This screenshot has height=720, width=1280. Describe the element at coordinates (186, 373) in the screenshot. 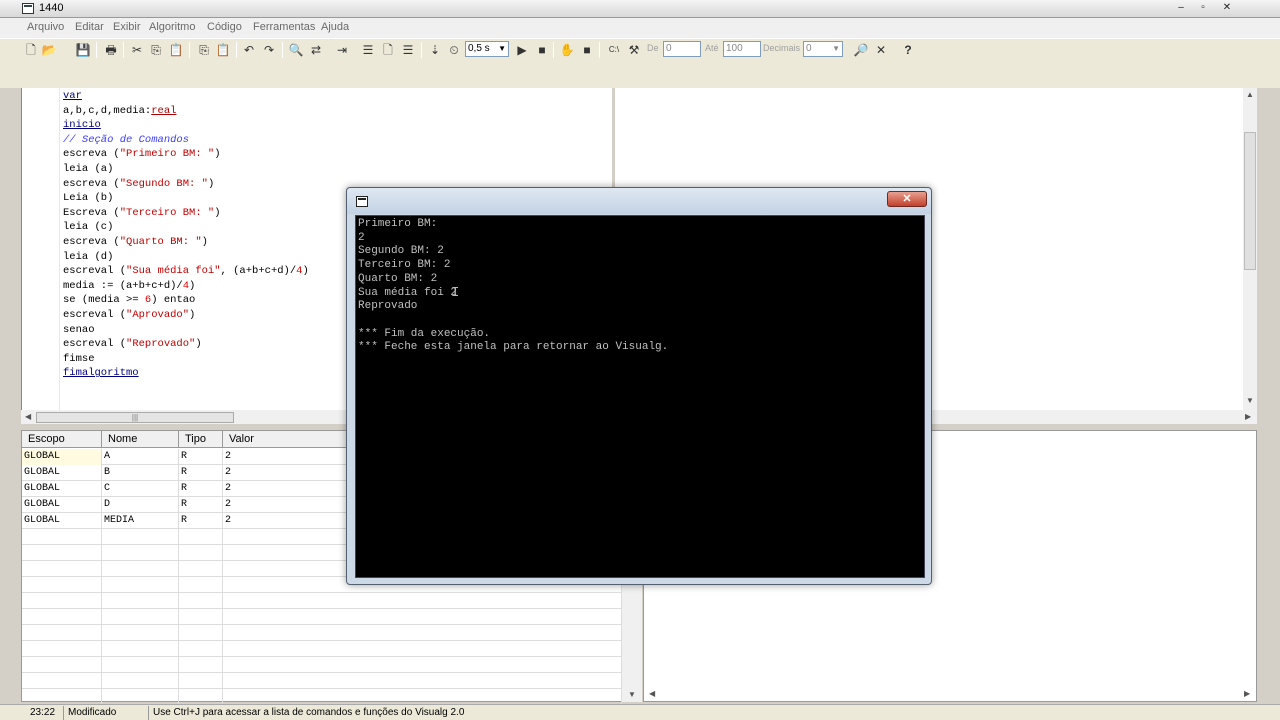

I see `code-line: fimalgoritmo` at that location.